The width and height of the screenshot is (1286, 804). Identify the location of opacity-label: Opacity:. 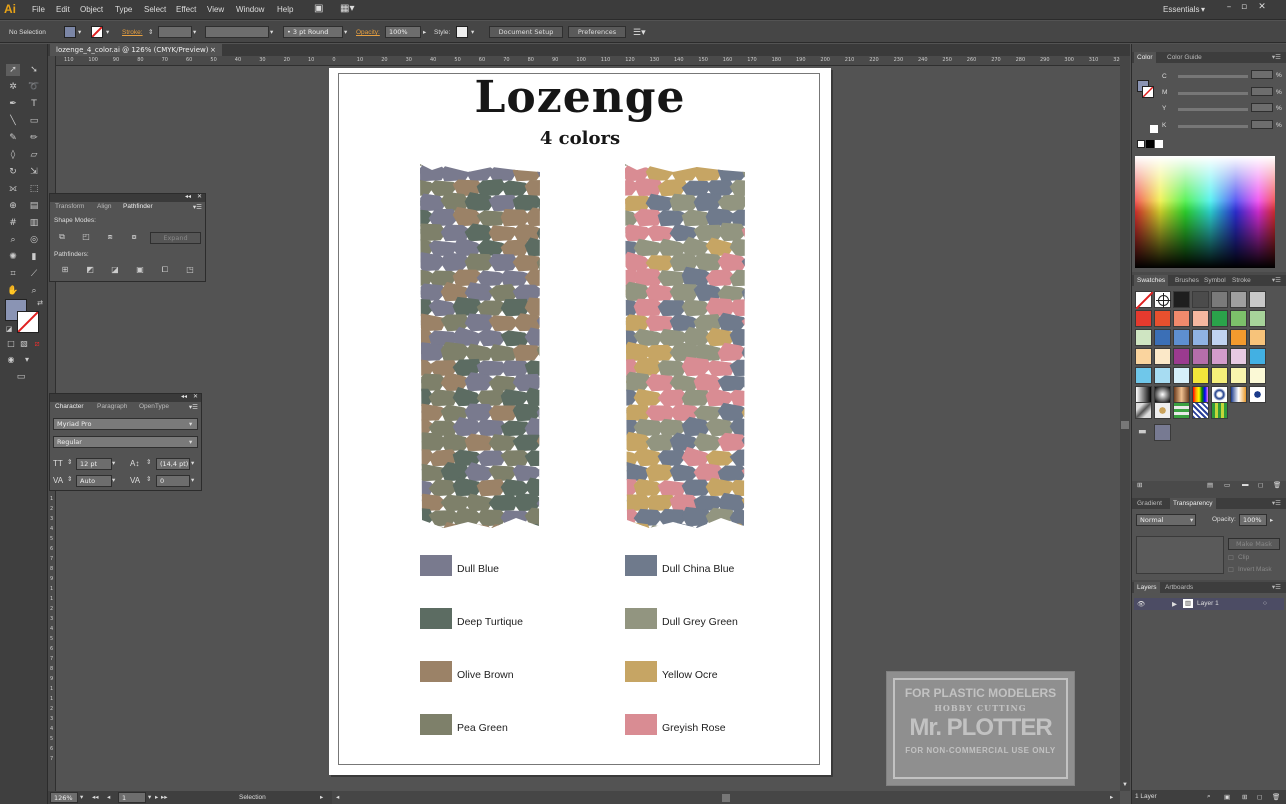
(368, 32).